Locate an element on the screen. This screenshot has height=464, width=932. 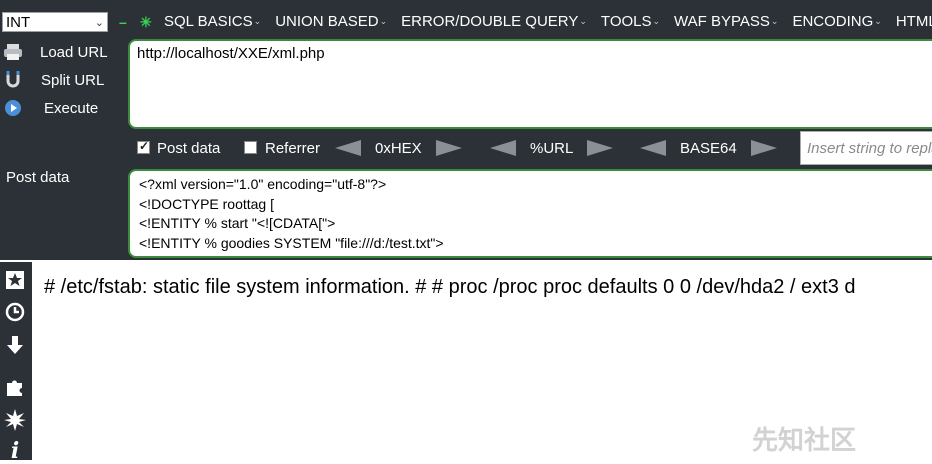
load-url-button: Load URL is located at coordinates (54, 52).